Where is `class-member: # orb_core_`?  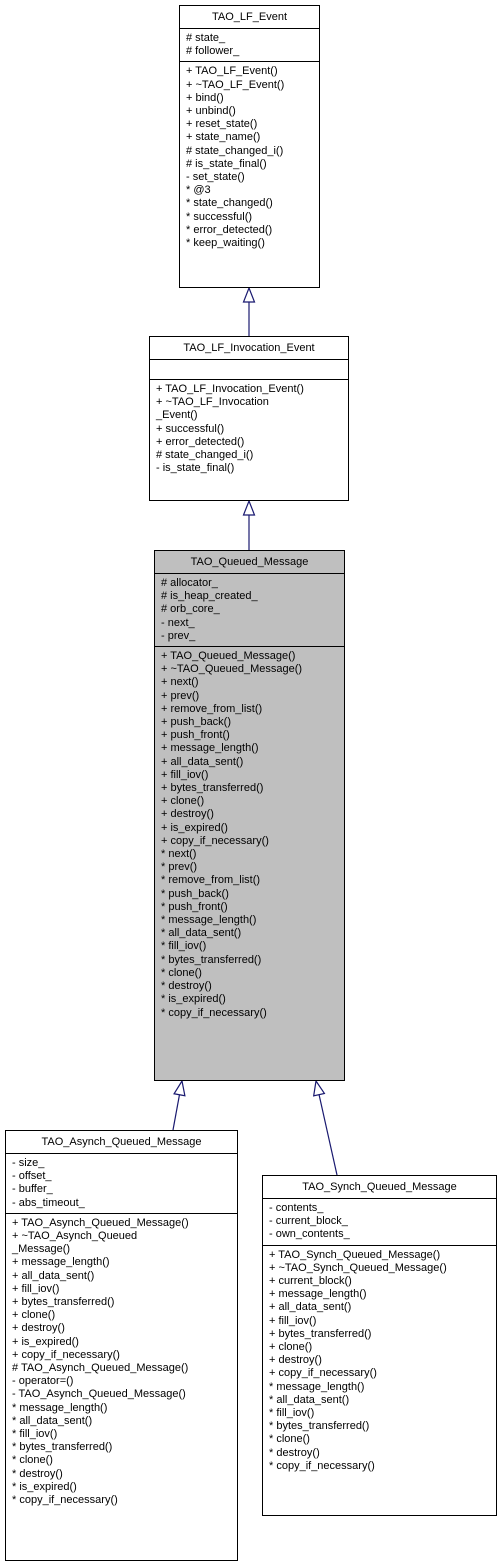
class-member: # orb_core_ is located at coordinates (190, 609).